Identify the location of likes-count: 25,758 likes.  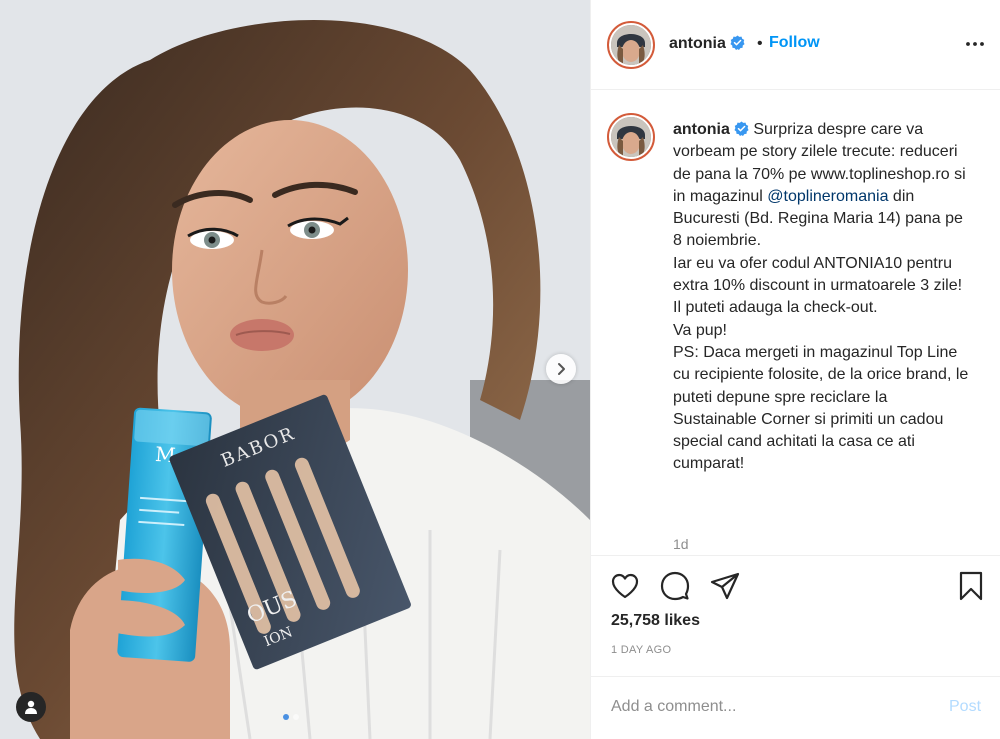
(655, 621).